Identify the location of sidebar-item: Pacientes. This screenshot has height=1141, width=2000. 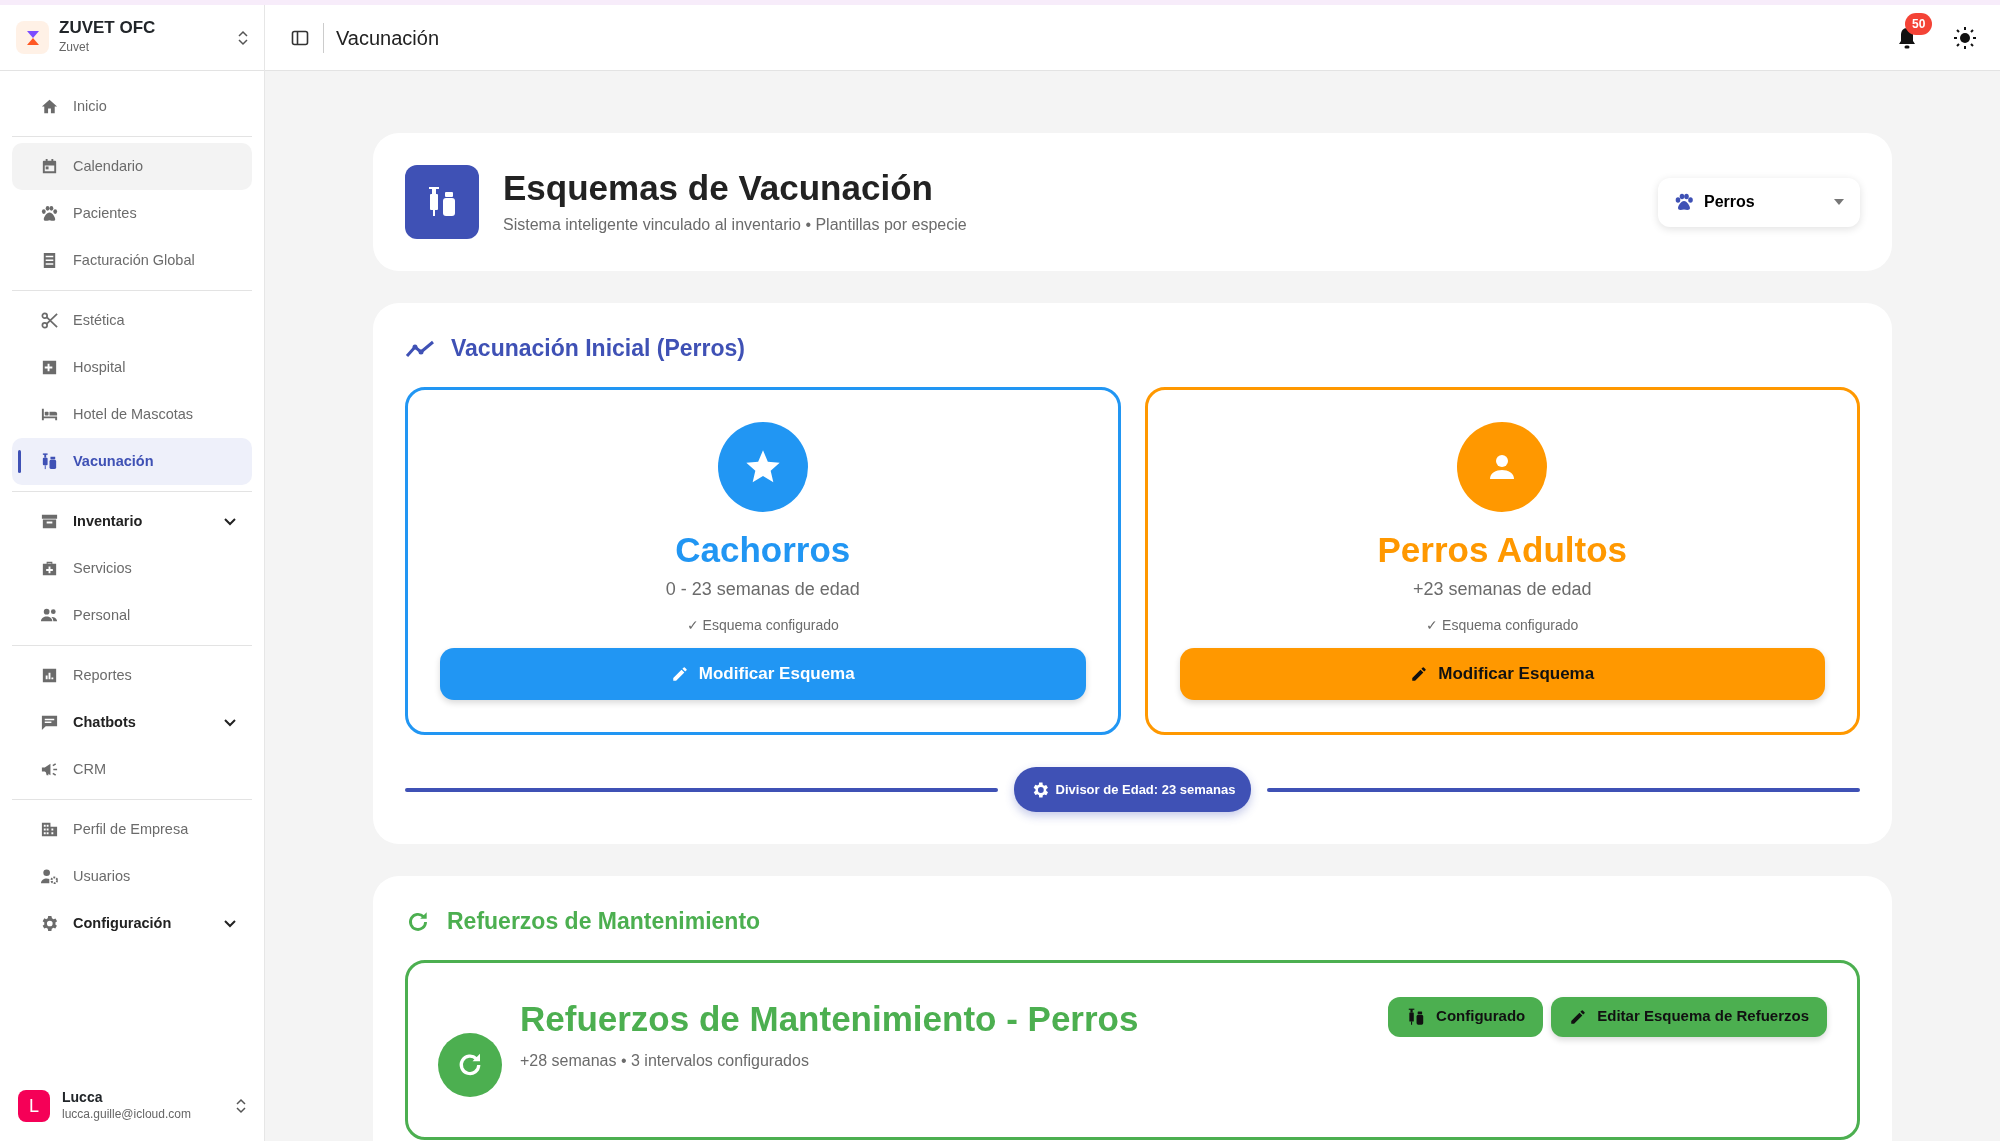
(132, 213).